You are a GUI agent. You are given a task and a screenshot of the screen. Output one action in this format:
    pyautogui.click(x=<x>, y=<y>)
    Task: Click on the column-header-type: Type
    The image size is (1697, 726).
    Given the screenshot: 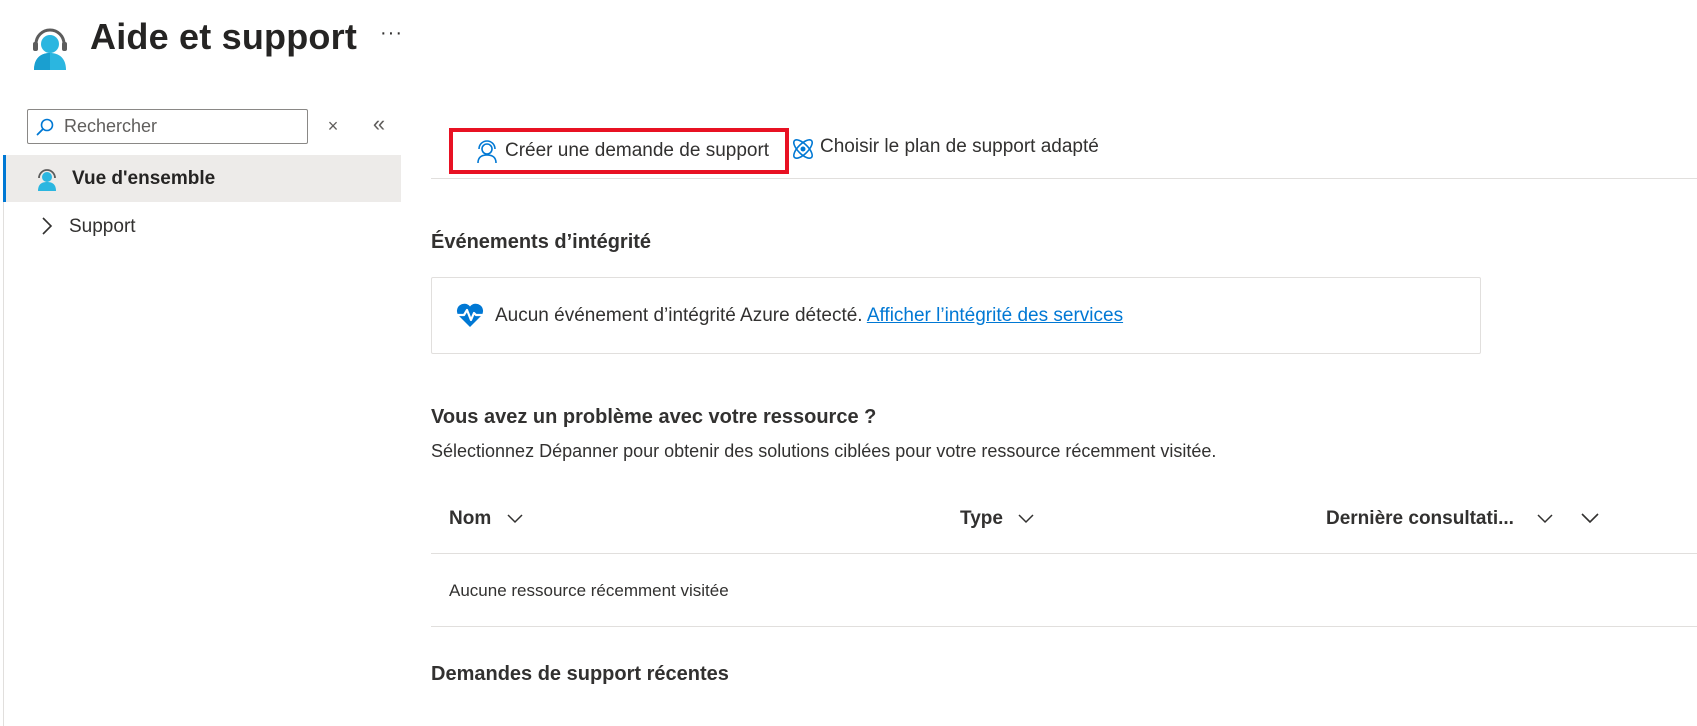 What is the action you would take?
    pyautogui.click(x=997, y=519)
    